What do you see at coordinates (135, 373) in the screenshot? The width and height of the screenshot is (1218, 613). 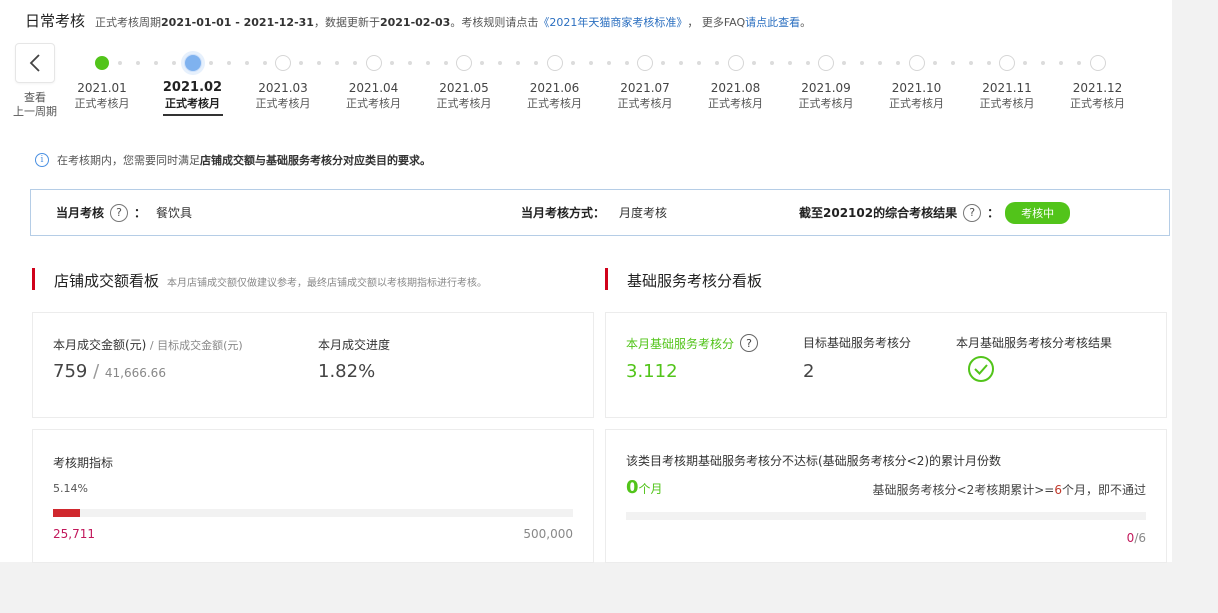 I see `sales-target-number: 41,666.66` at bounding box center [135, 373].